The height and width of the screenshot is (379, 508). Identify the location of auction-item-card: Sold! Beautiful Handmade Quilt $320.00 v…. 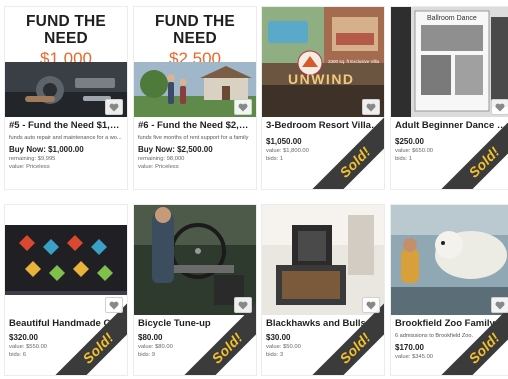
(66, 290).